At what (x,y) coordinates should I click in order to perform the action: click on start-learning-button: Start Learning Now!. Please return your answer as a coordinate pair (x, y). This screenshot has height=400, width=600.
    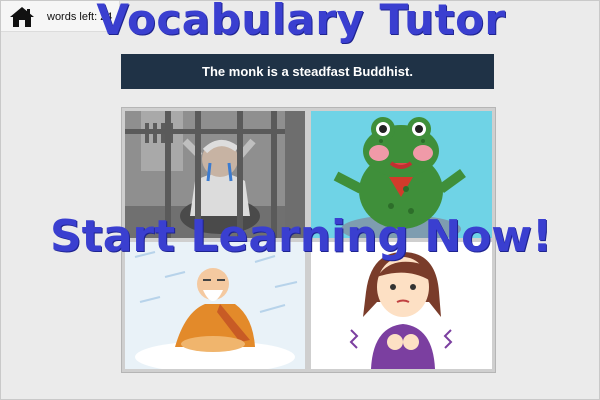
    Looking at the image, I should click on (300, 236).